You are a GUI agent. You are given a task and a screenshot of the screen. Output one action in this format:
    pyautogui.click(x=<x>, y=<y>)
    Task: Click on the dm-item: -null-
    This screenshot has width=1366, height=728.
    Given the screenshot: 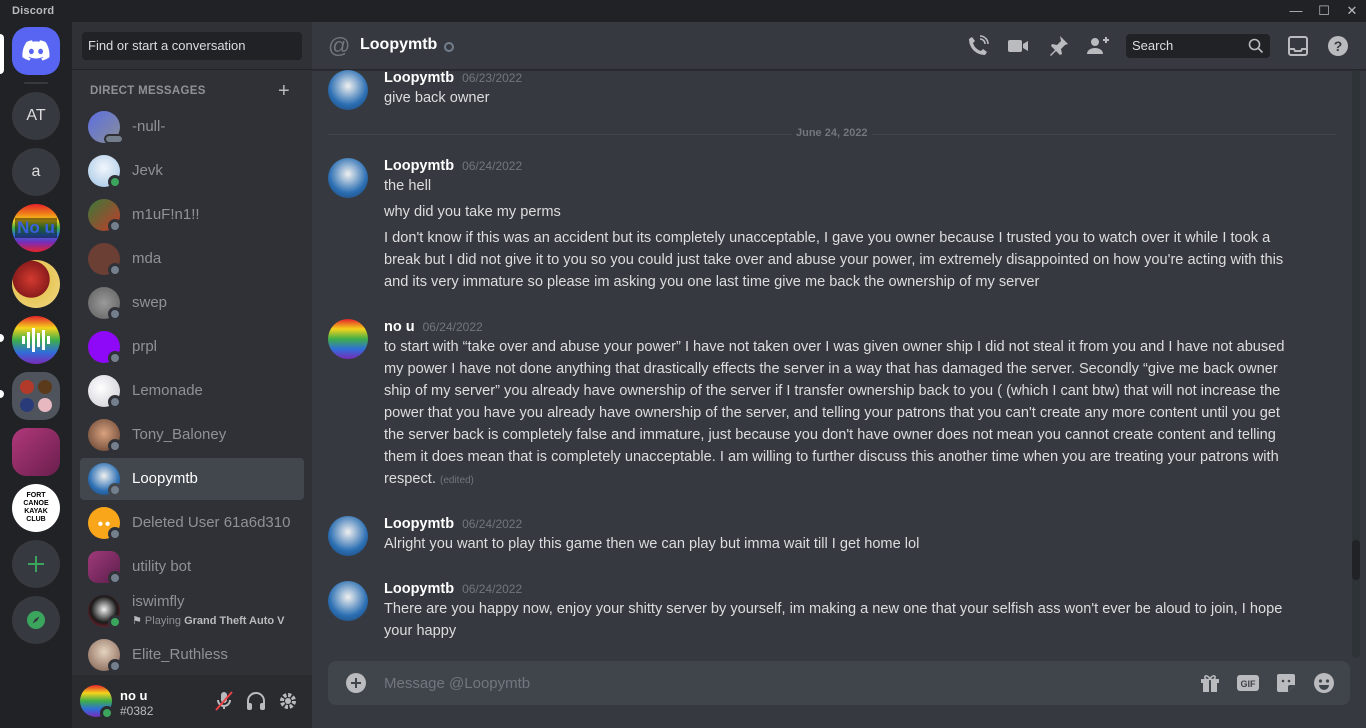 What is the action you would take?
    pyautogui.click(x=192, y=127)
    